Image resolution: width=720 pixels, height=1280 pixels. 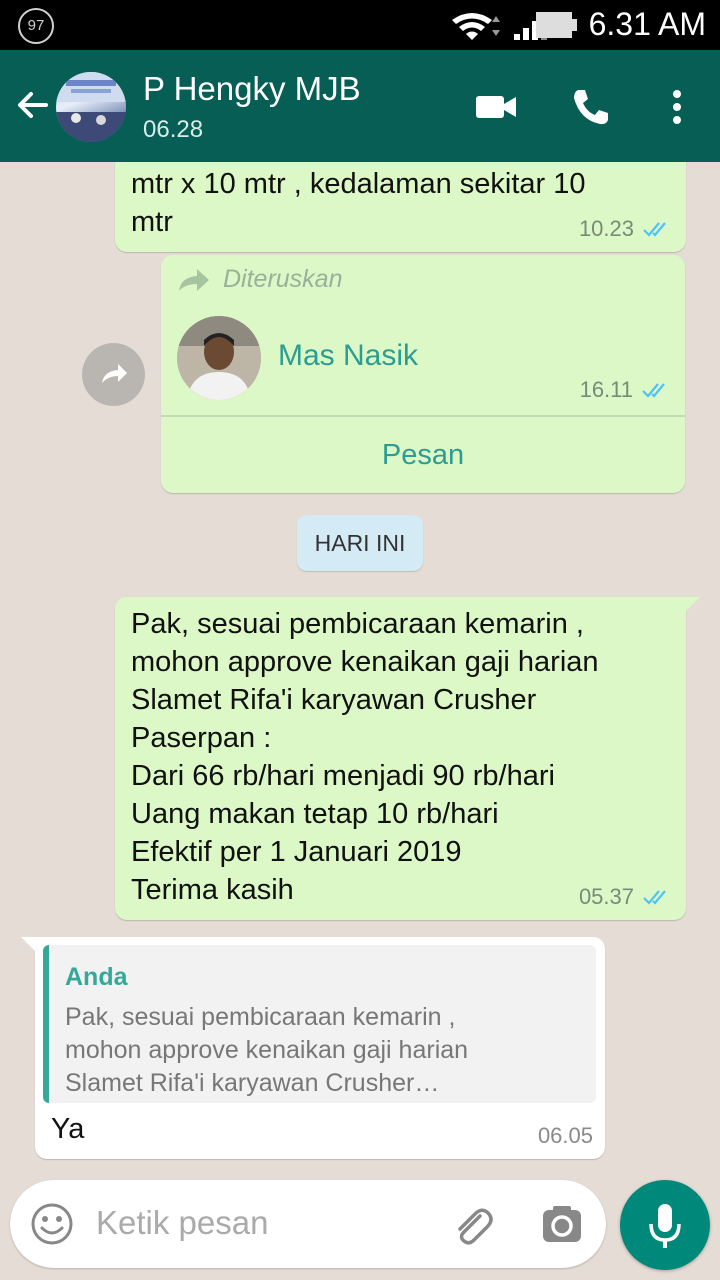 What do you see at coordinates (348, 356) in the screenshot?
I see `shared-contact-name: Mas Nasik` at bounding box center [348, 356].